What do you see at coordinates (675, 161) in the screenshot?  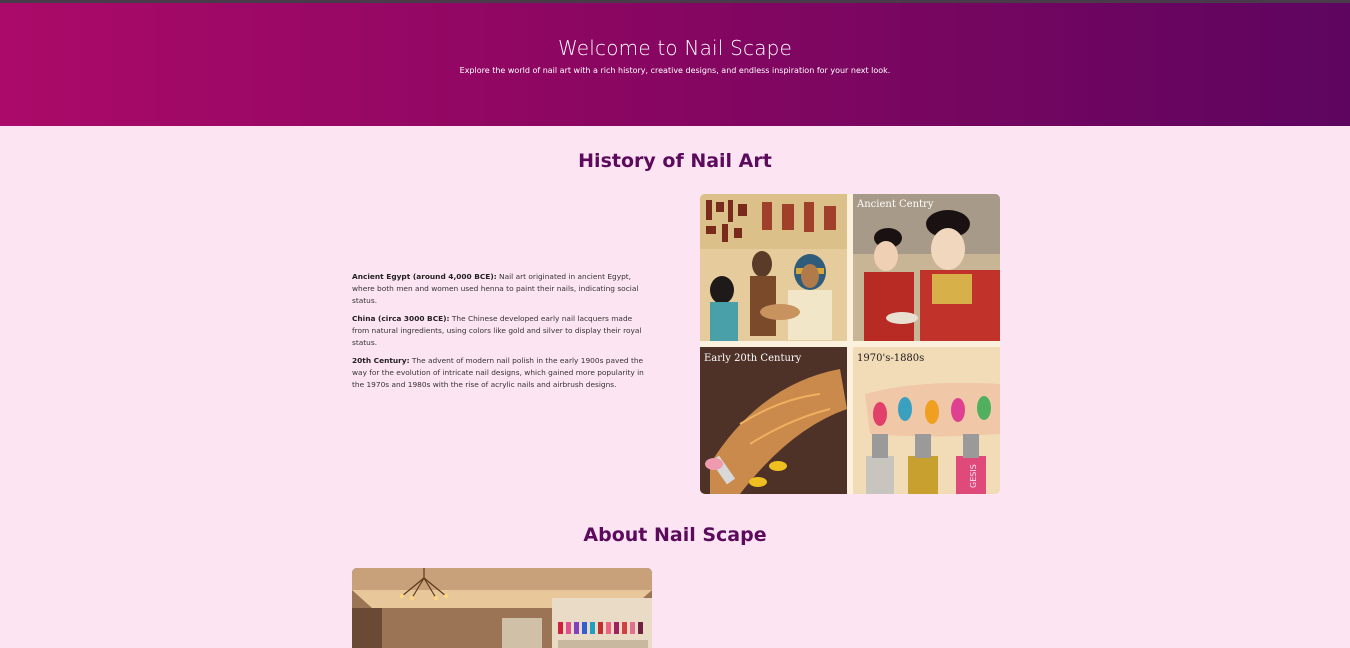 I see `history-heading: History of Nail Art` at bounding box center [675, 161].